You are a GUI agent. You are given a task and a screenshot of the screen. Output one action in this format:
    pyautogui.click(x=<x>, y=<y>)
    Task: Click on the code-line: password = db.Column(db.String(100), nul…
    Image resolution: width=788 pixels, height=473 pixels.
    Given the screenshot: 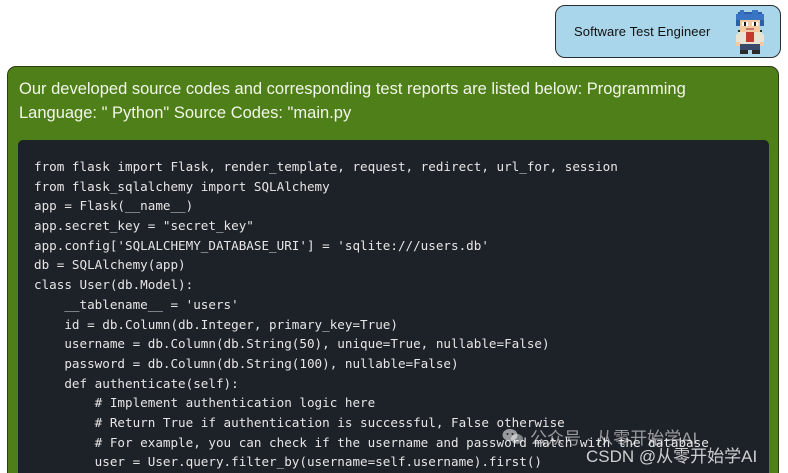 What is the action you would take?
    pyautogui.click(x=246, y=363)
    